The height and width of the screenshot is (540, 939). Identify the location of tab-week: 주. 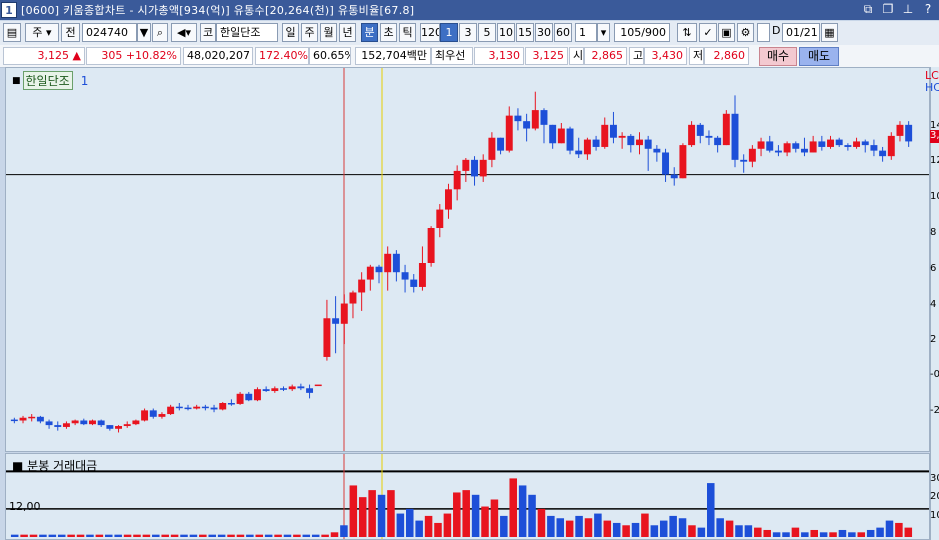
(309, 32).